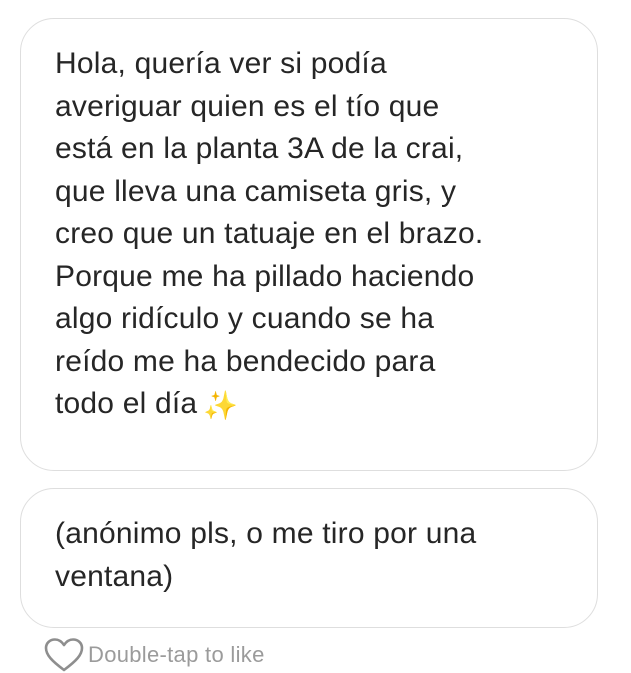 Image resolution: width=631 pixels, height=673 pixels. I want to click on like-hint-label: Double-tap to like, so click(176, 654).